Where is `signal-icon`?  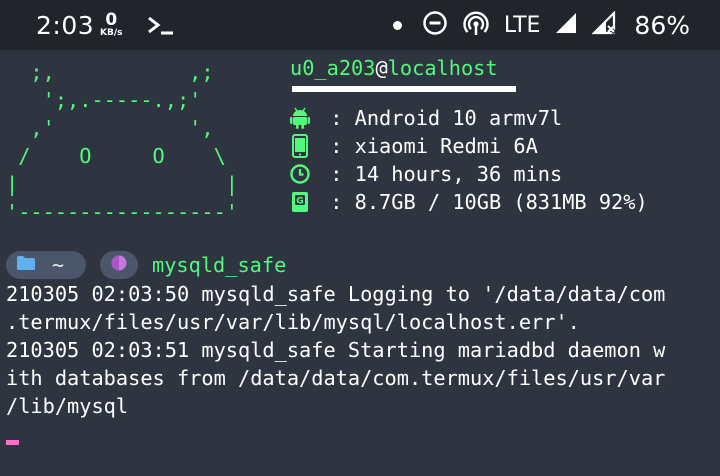
signal-icon is located at coordinates (566, 25).